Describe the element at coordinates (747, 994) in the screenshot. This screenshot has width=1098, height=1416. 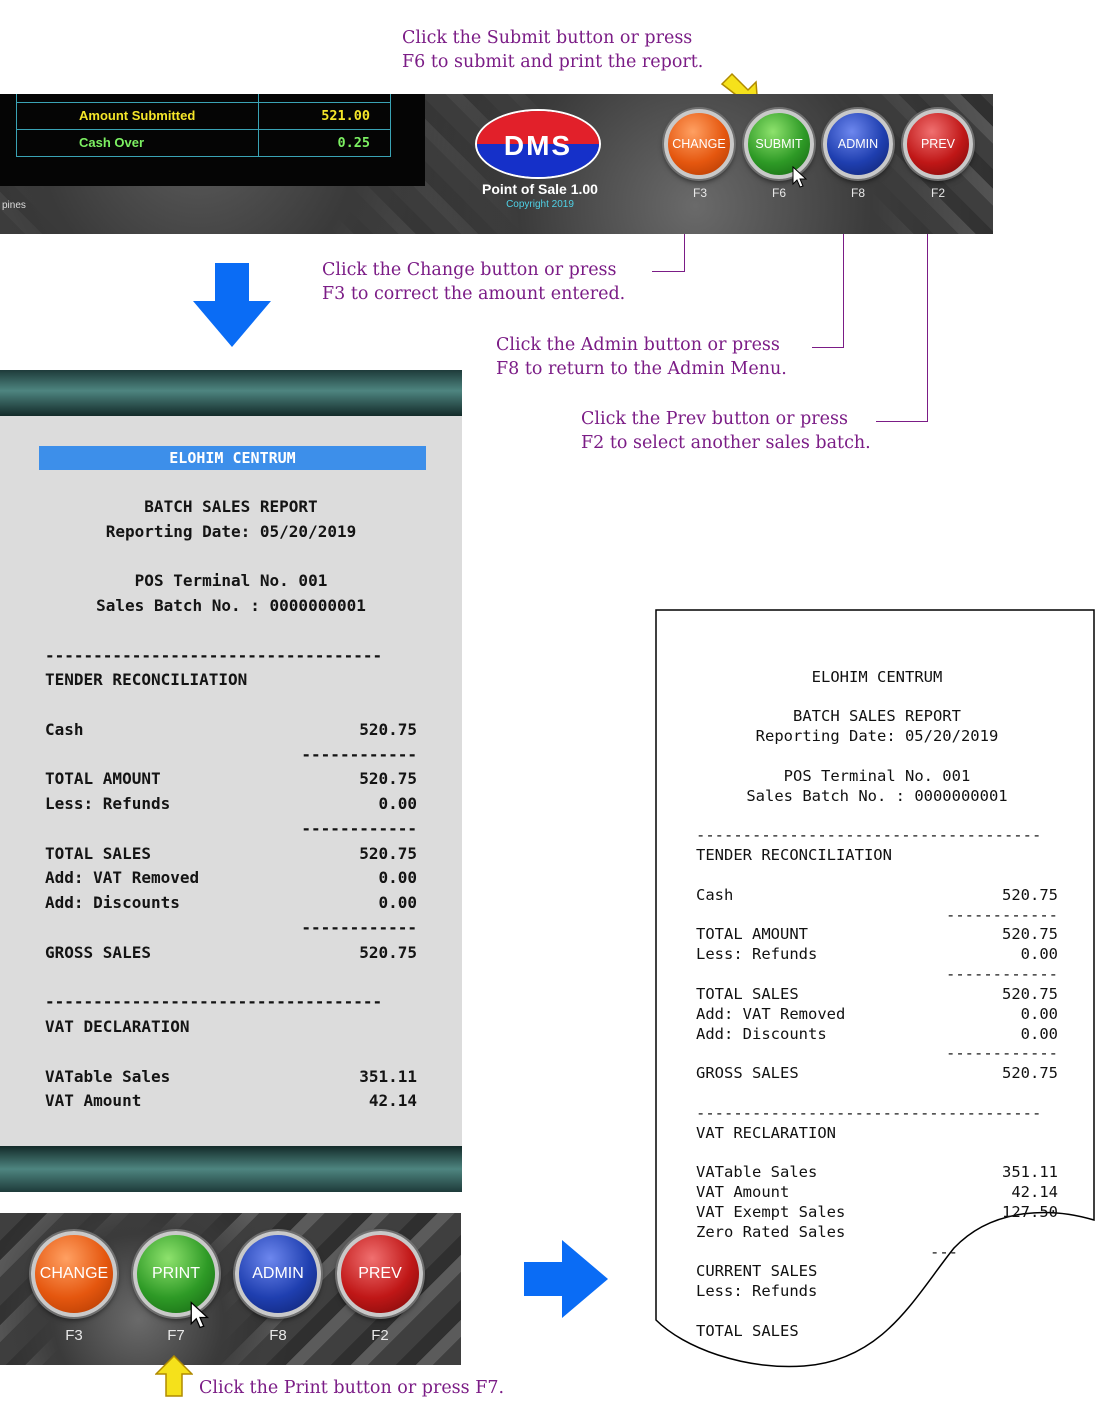
I see `receipt-total-sales-label: TOTAL SALES` at that location.